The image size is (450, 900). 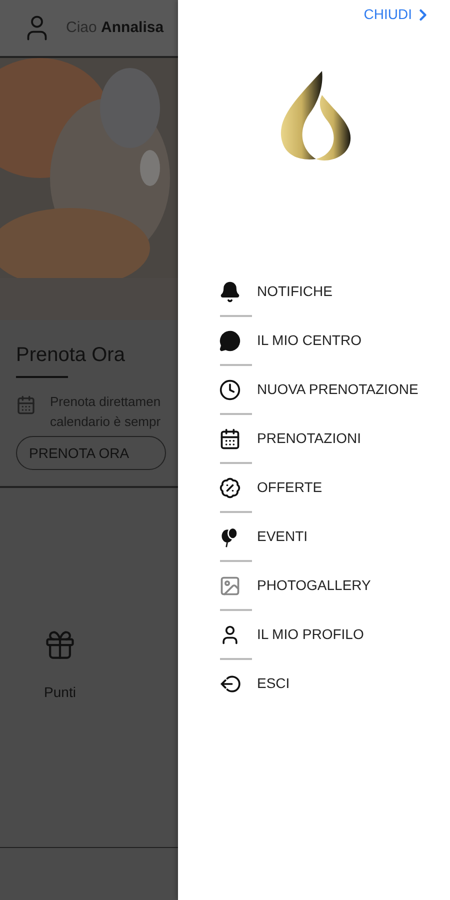 What do you see at coordinates (334, 438) in the screenshot?
I see `menu-item: PRENOTAZIONI` at bounding box center [334, 438].